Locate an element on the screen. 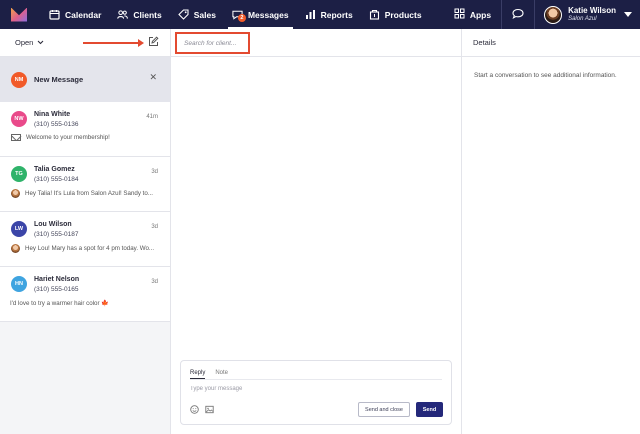 This screenshot has height=434, width=640. nav-products-label: Products is located at coordinates (403, 14).